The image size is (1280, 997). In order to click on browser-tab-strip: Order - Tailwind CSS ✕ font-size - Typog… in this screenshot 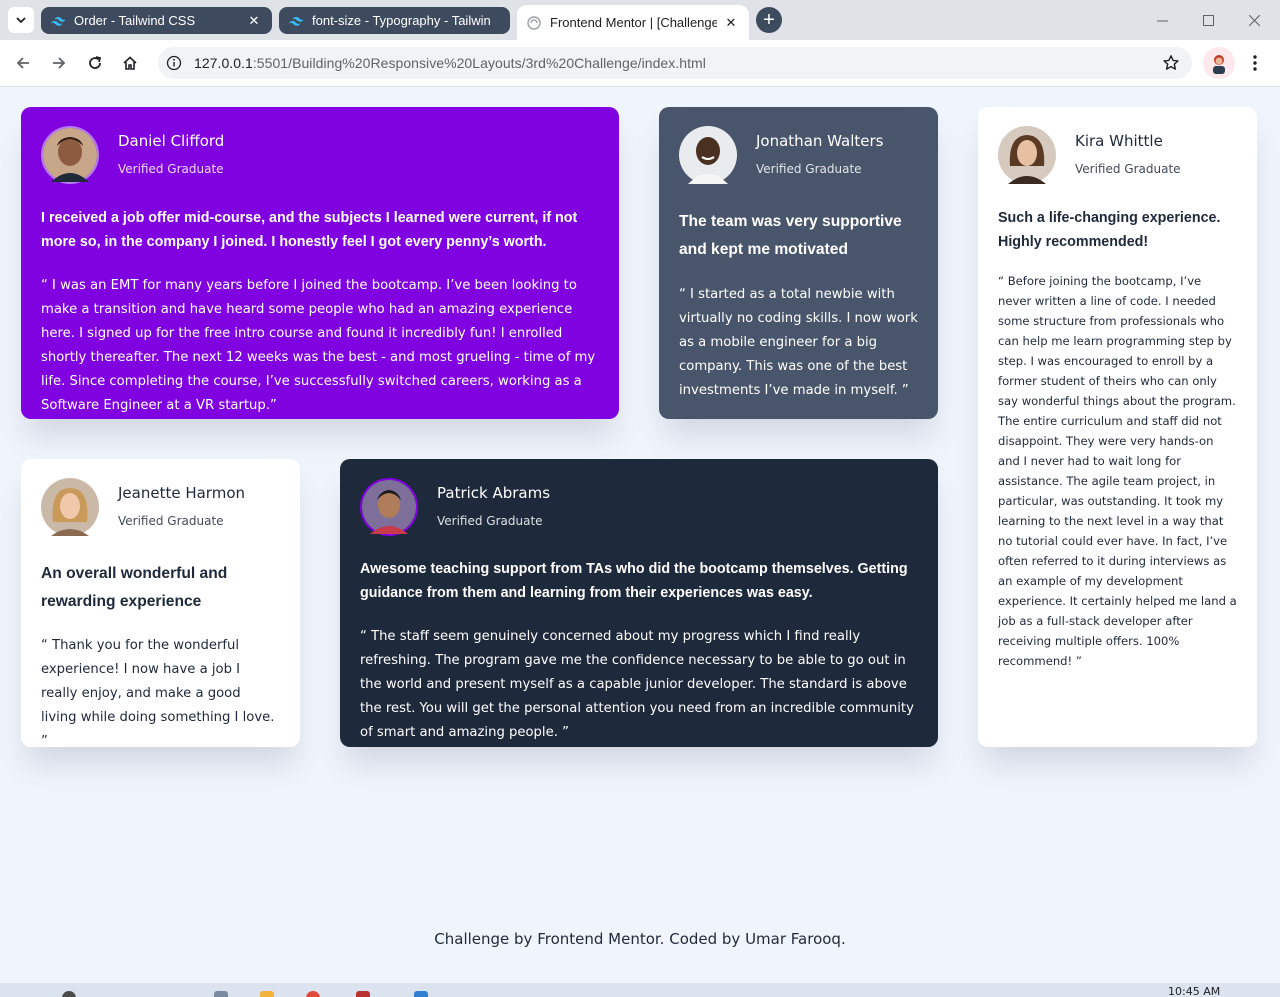, I will do `click(640, 20)`.